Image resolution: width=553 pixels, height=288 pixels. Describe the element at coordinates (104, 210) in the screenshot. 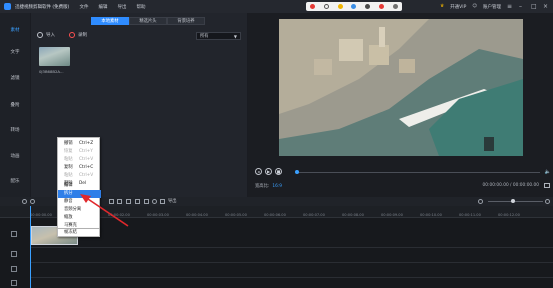

I see `annotation-arrow-icon` at that location.